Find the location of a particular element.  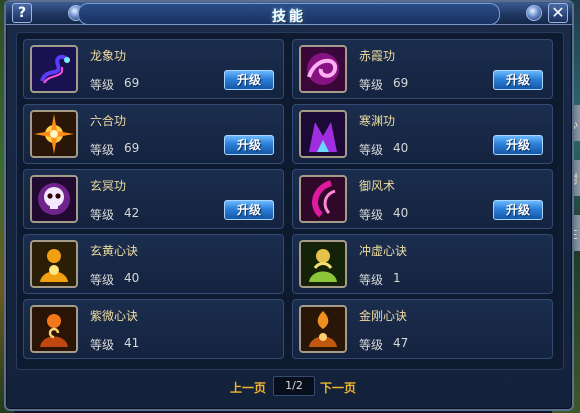

skill-name: 冲虚心诀 is located at coordinates (383, 251).